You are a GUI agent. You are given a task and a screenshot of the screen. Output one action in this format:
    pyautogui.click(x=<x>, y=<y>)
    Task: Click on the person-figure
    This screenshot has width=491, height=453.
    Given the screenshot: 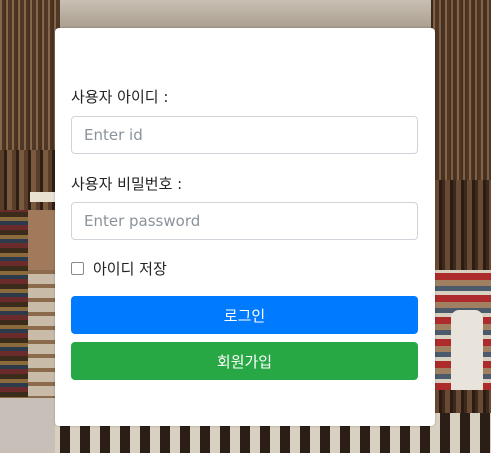 What is the action you would take?
    pyautogui.click(x=467, y=350)
    